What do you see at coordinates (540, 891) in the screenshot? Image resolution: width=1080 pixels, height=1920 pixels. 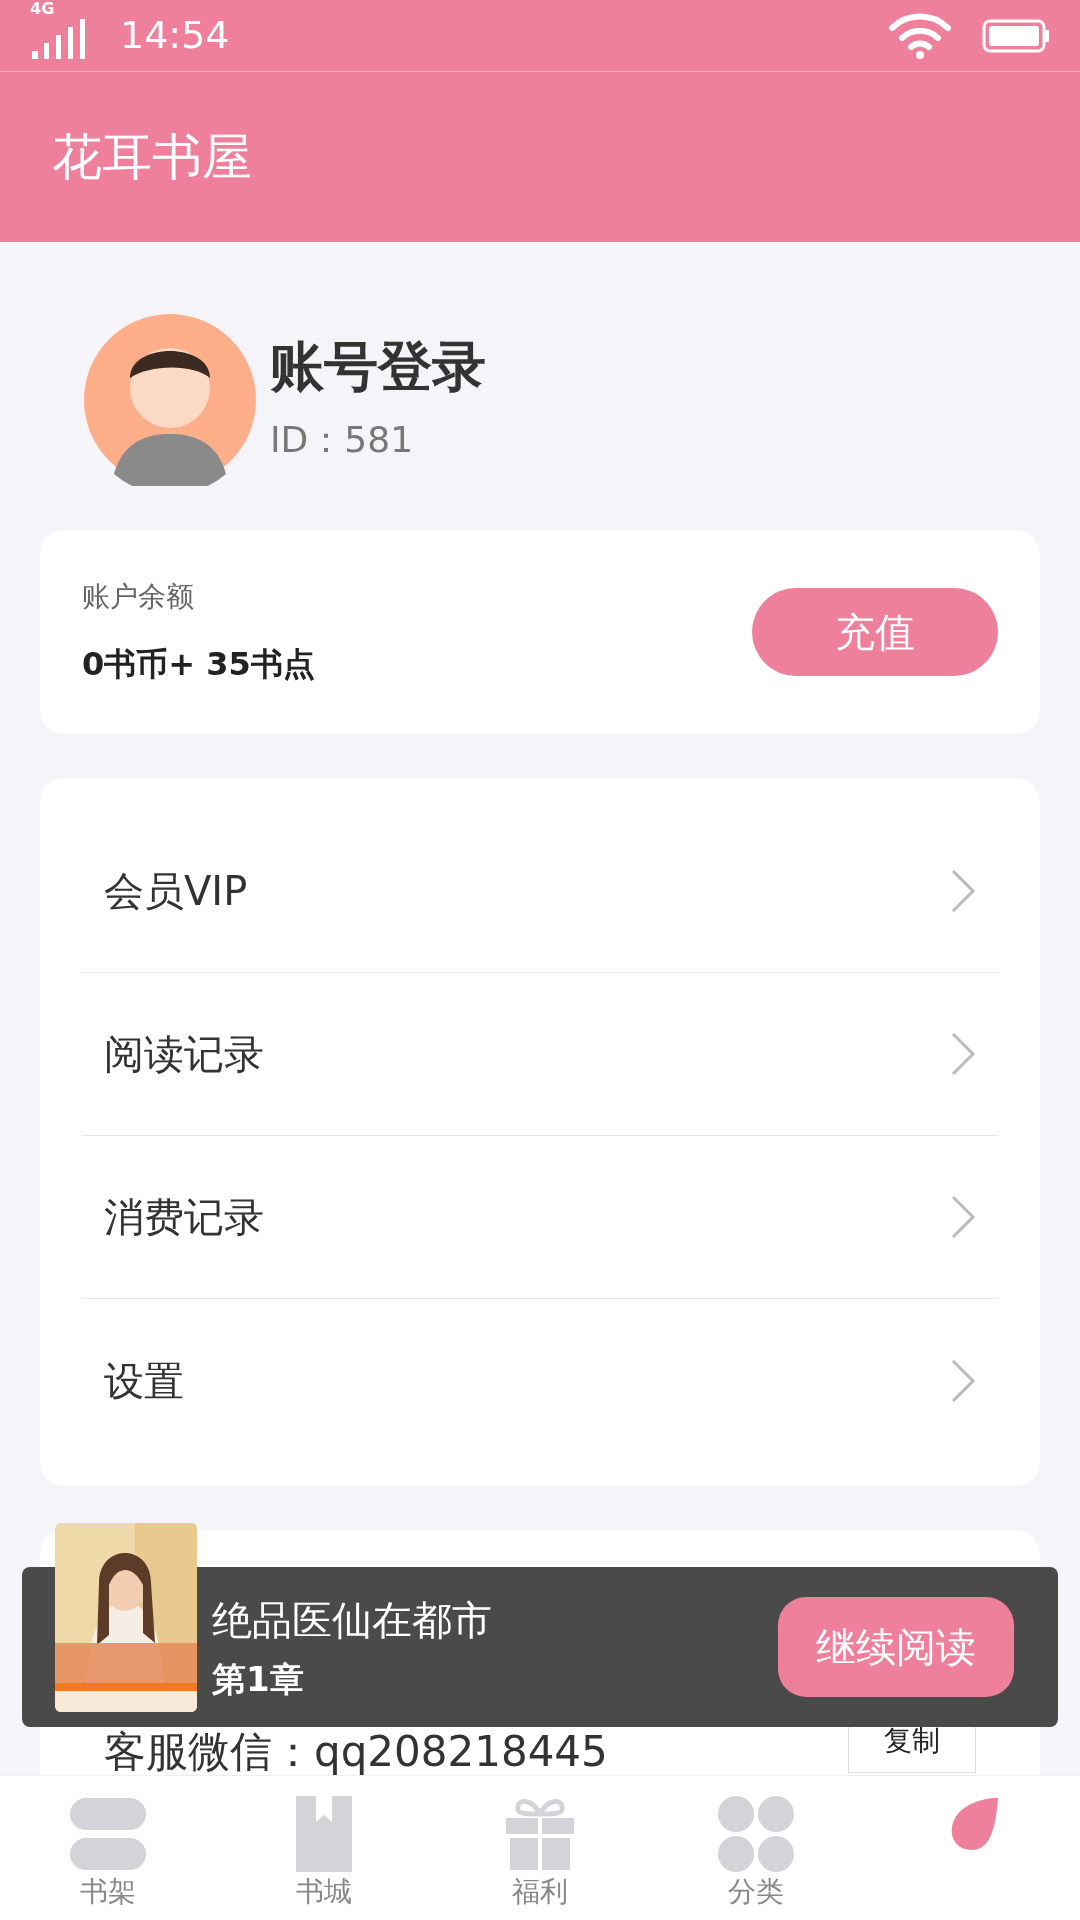 I see `menu-item: 会员VIP` at bounding box center [540, 891].